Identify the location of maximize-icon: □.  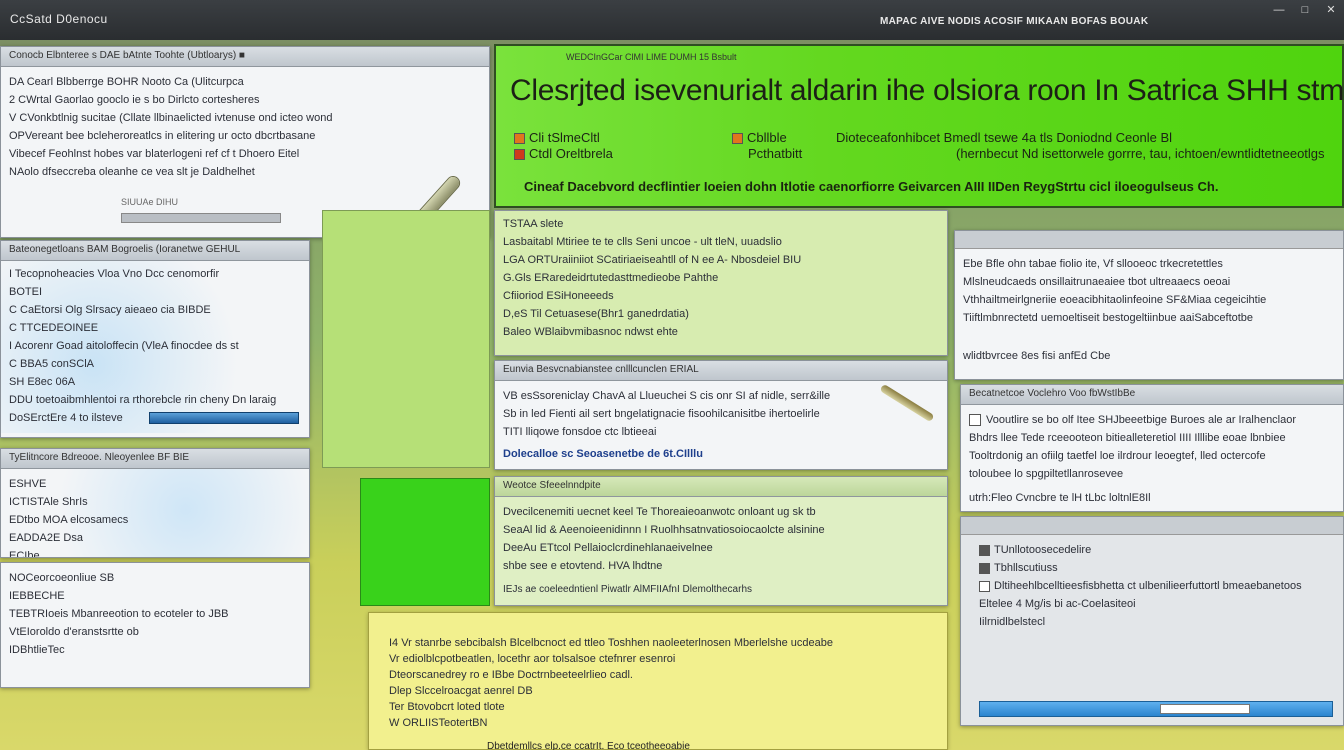
(1305, 10).